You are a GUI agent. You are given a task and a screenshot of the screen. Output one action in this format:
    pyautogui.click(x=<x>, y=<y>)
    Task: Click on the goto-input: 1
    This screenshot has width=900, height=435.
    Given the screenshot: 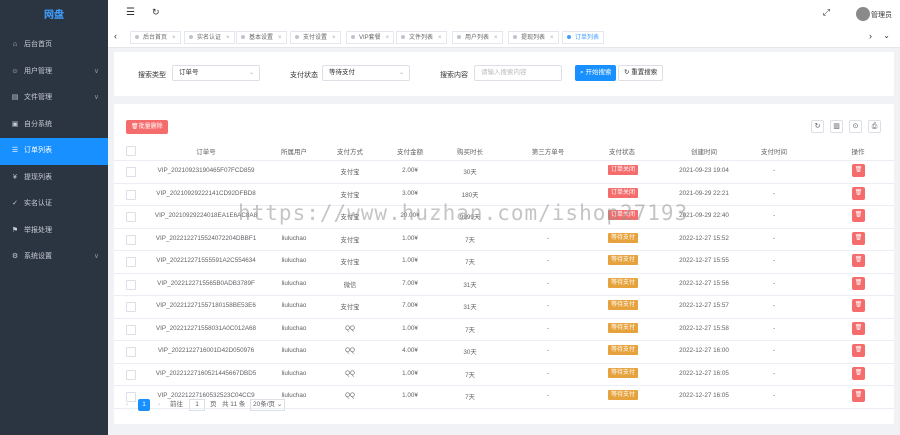 What is the action you would take?
    pyautogui.click(x=197, y=405)
    